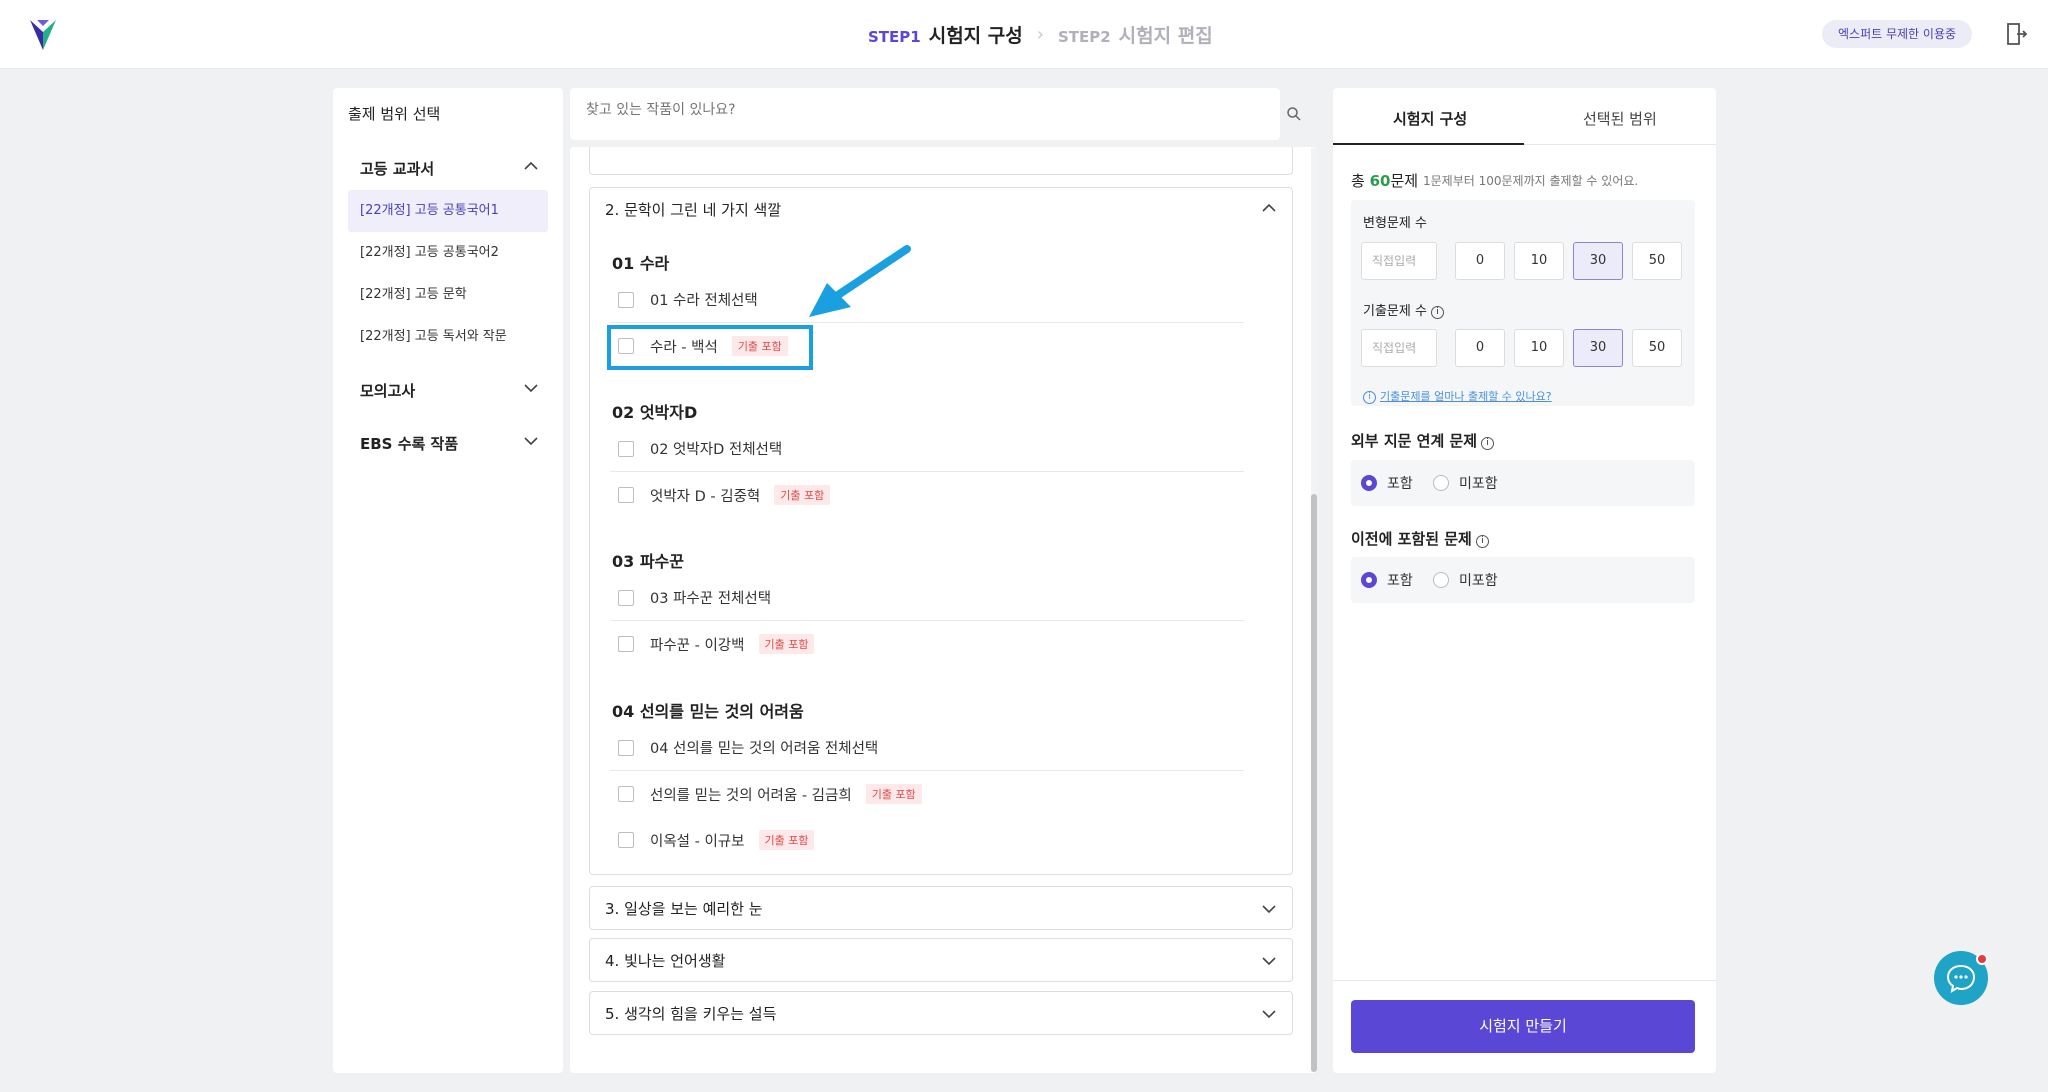  What do you see at coordinates (1657, 261) in the screenshot?
I see `variant-option-50: 50` at bounding box center [1657, 261].